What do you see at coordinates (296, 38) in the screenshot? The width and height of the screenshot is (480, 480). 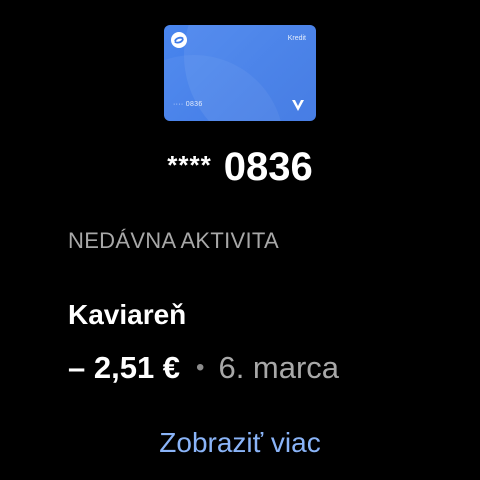 I see `card-type-label: Kredit` at bounding box center [296, 38].